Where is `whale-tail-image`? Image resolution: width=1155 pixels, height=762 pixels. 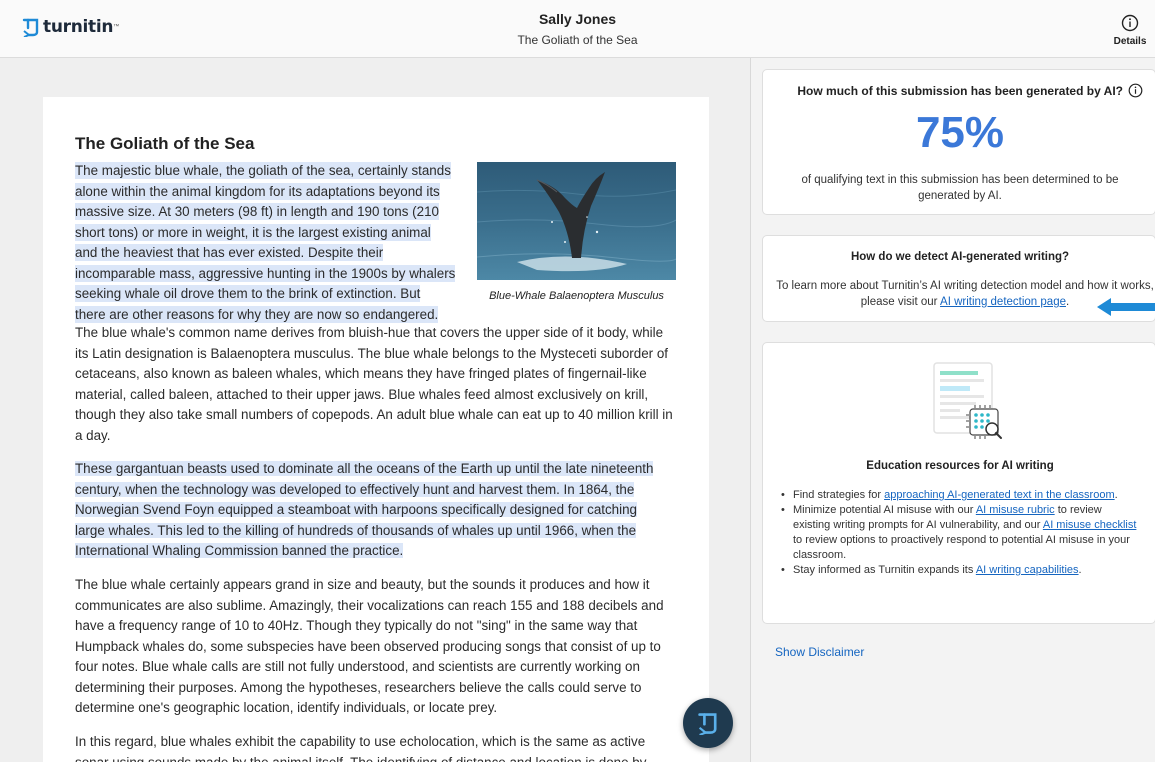 whale-tail-image is located at coordinates (576, 221).